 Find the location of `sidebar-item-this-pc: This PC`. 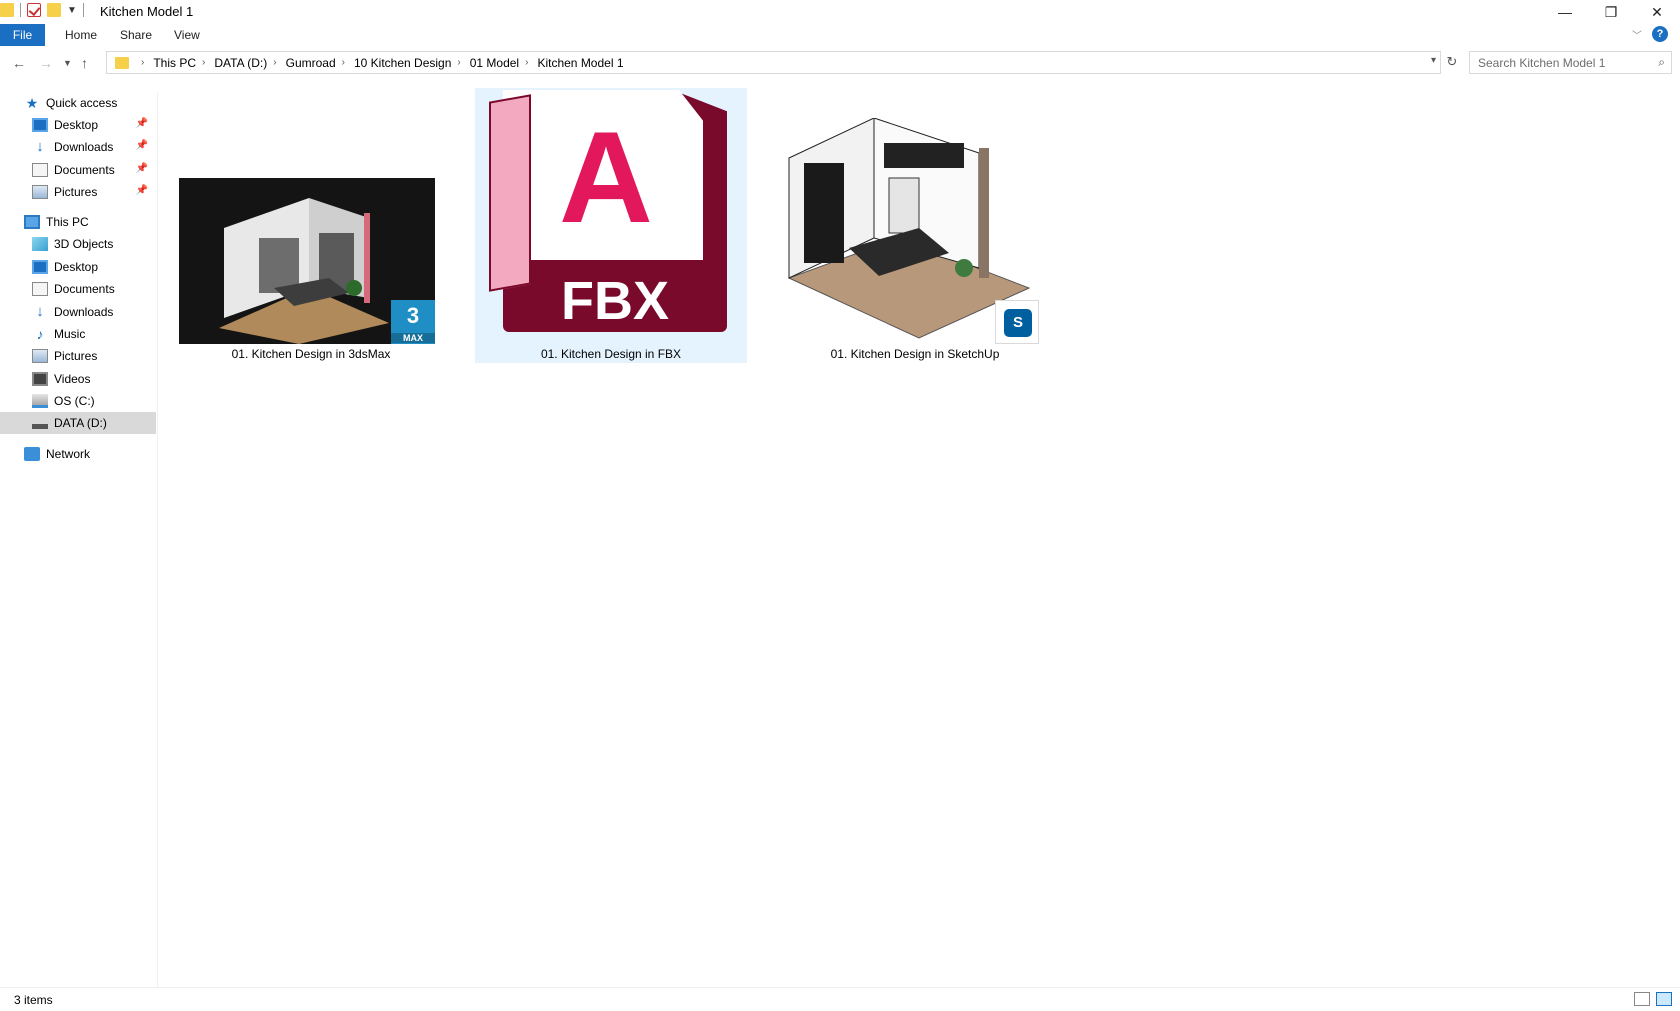

sidebar-item-this-pc: This PC is located at coordinates (78, 222).